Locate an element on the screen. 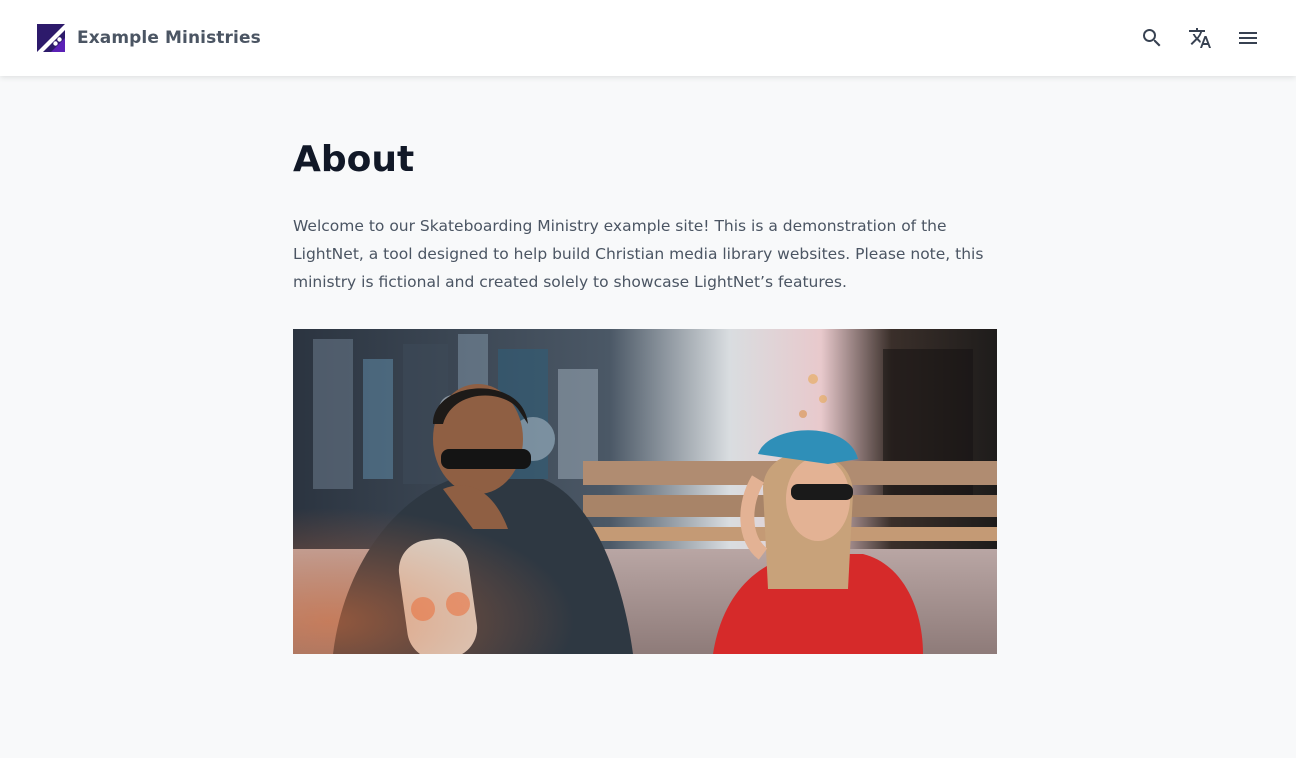  menu-icon is located at coordinates (1248, 38).